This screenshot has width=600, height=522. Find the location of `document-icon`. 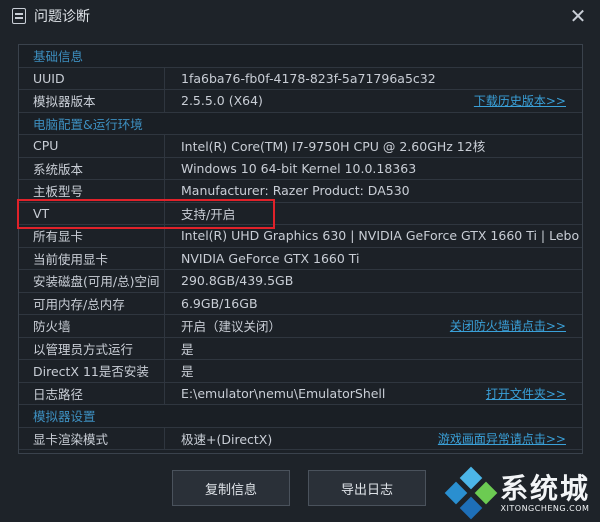

document-icon is located at coordinates (19, 16).